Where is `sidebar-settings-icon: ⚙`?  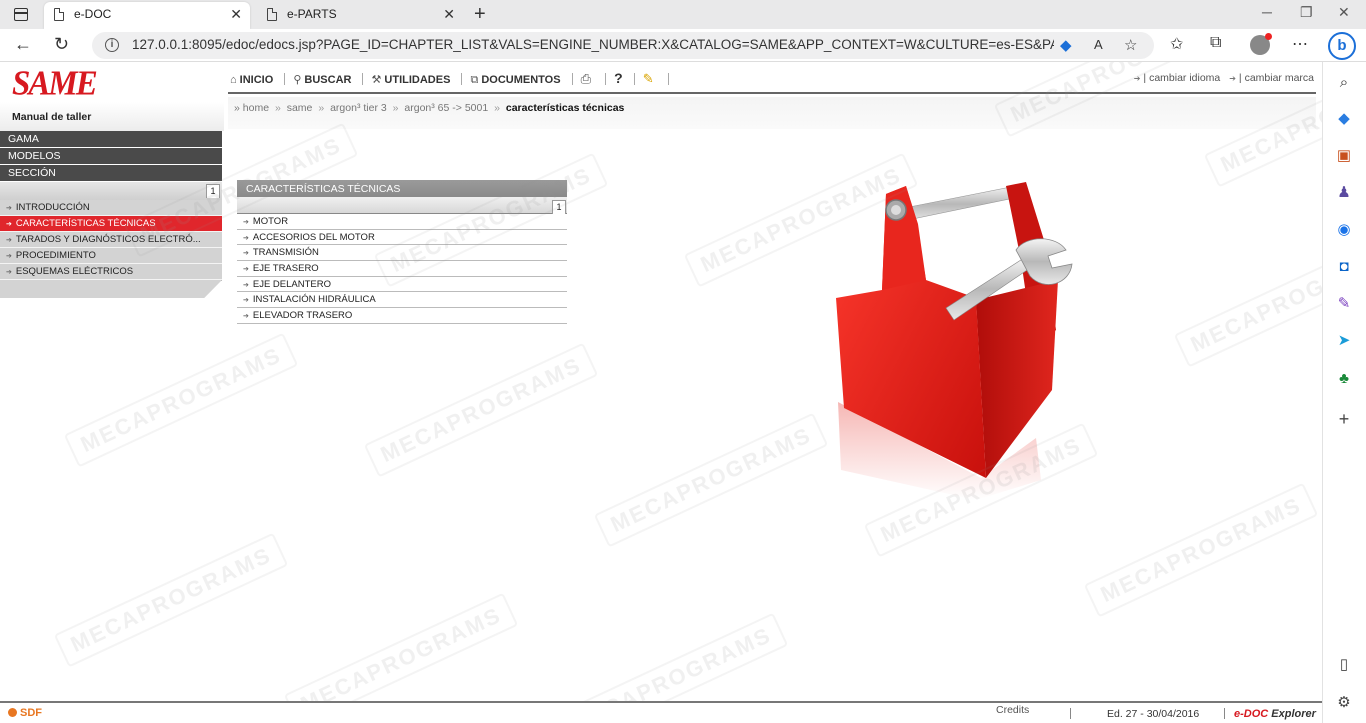 sidebar-settings-icon: ⚙ is located at coordinates (1344, 703).